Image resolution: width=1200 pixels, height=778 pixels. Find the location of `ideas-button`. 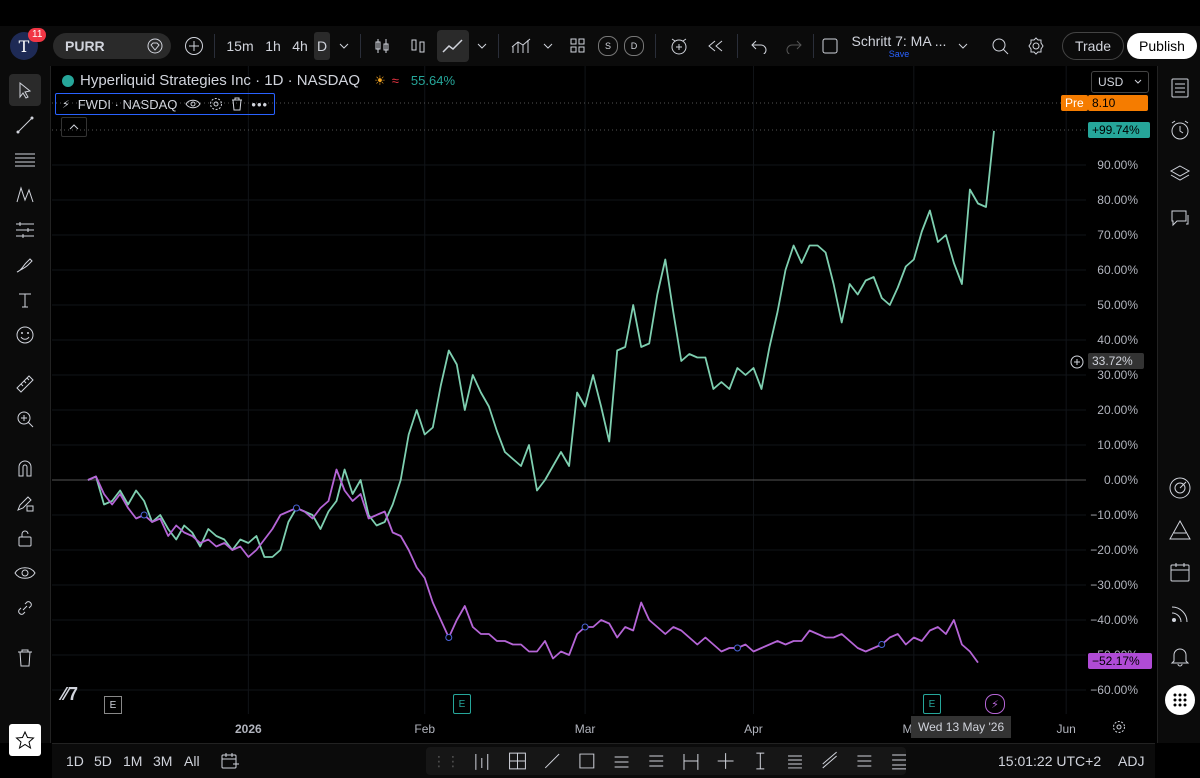

ideas-button is located at coordinates (1180, 530).